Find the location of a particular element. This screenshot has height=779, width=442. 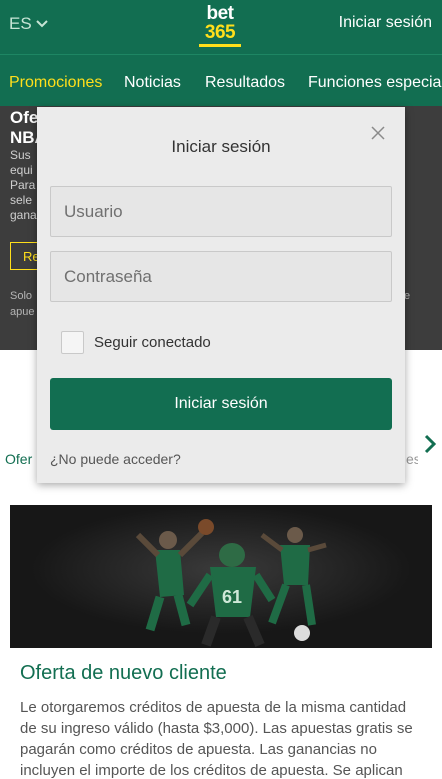

forgot-access-link: ¿No puede acceder? is located at coordinates (115, 459).